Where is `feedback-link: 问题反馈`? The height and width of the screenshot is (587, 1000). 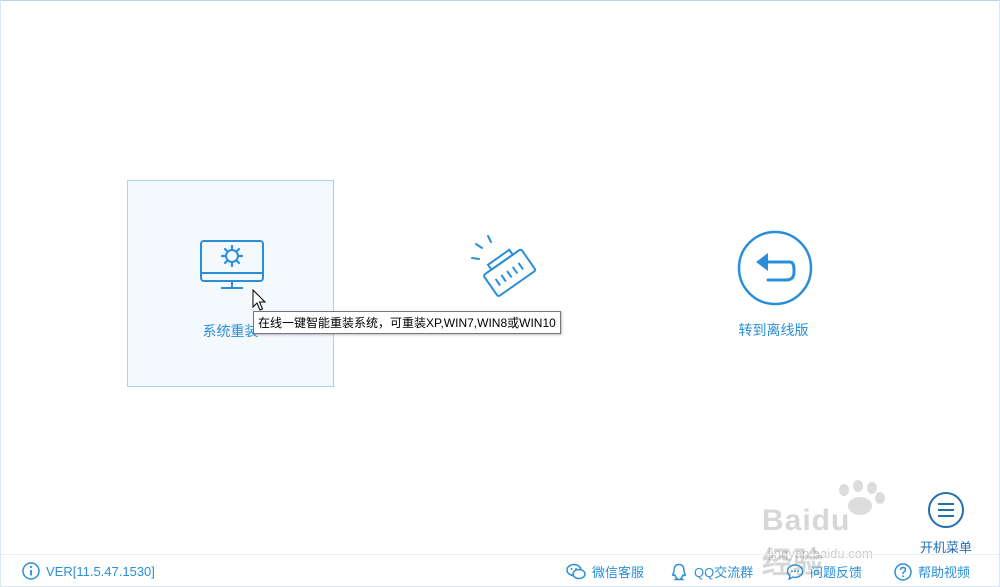 feedback-link: 问题反馈 is located at coordinates (824, 571).